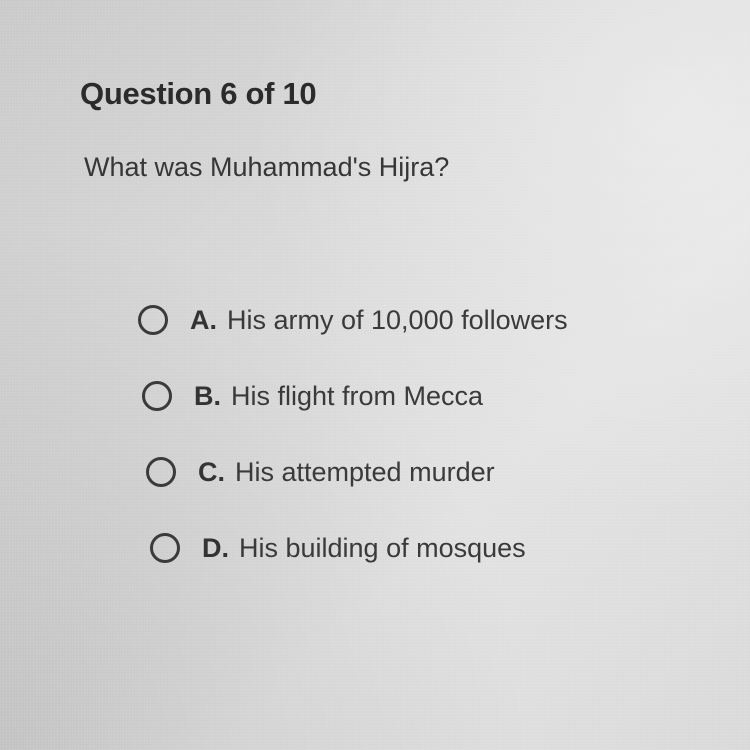 Image resolution: width=750 pixels, height=750 pixels. Describe the element at coordinates (215, 547) in the screenshot. I see `option-letter-d: D.` at that location.